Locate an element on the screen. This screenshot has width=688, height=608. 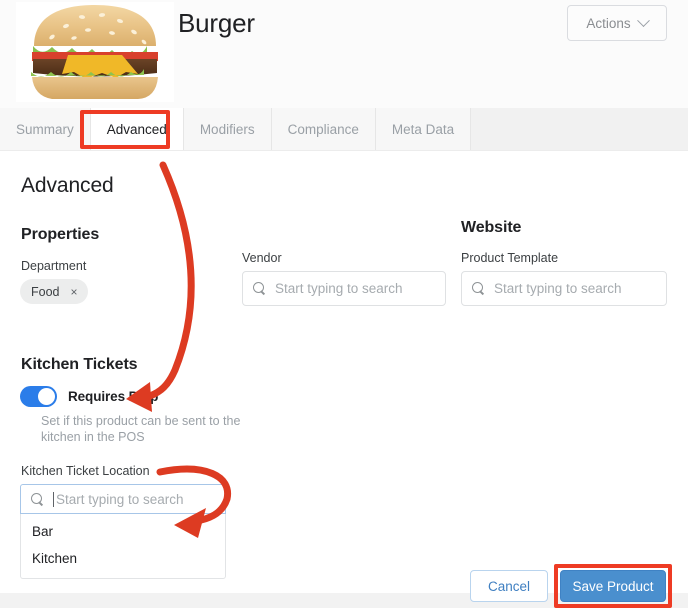
tab-summary: Summary is located at coordinates (45, 129).